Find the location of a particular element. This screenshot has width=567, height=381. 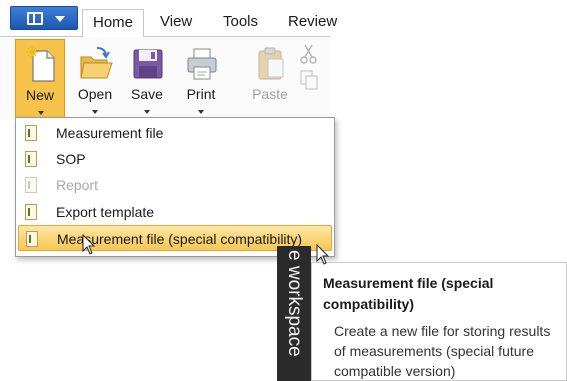

chevron-down-icon is located at coordinates (60, 19).